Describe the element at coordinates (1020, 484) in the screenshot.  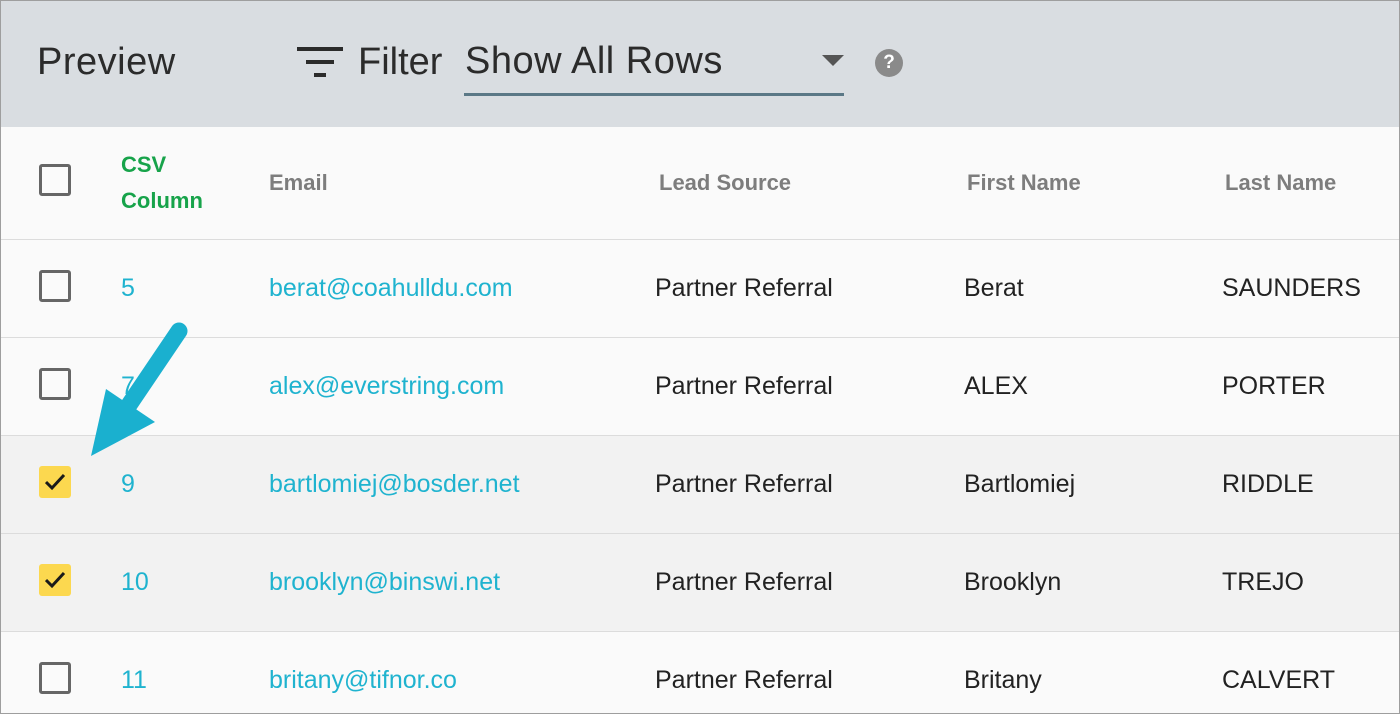
I see `row-first-name: Bartlomiej` at that location.